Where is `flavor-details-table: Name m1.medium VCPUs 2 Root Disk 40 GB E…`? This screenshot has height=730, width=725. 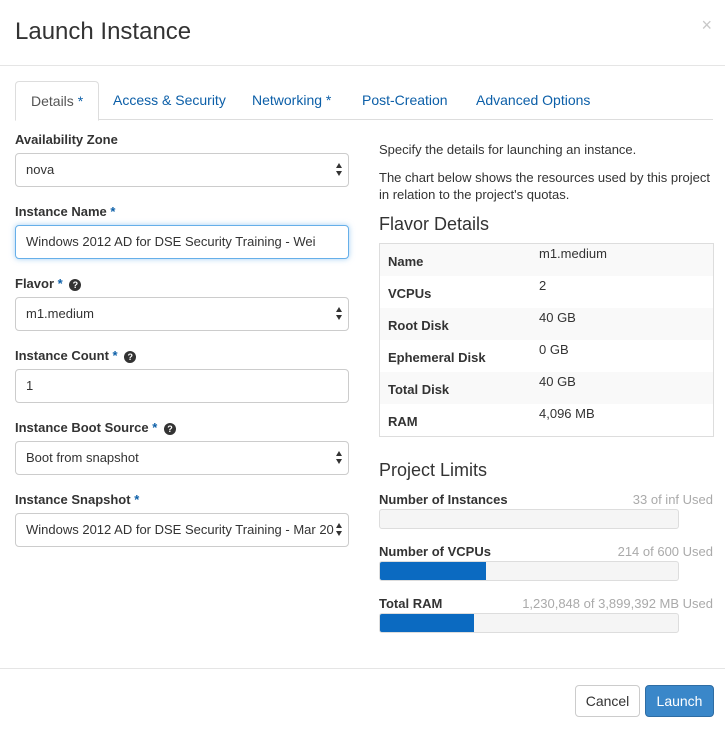 flavor-details-table: Name m1.medium VCPUs 2 Root Disk 40 GB E… is located at coordinates (546, 340).